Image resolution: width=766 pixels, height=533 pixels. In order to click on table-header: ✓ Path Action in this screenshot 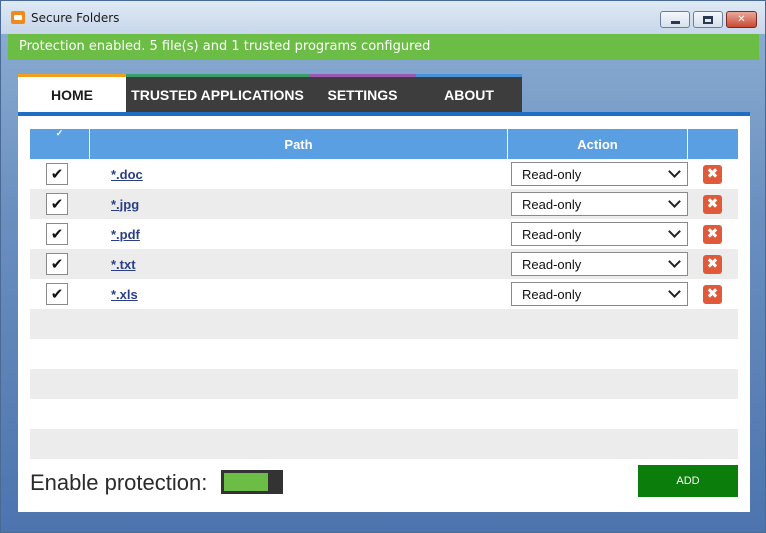, I will do `click(384, 143)`.